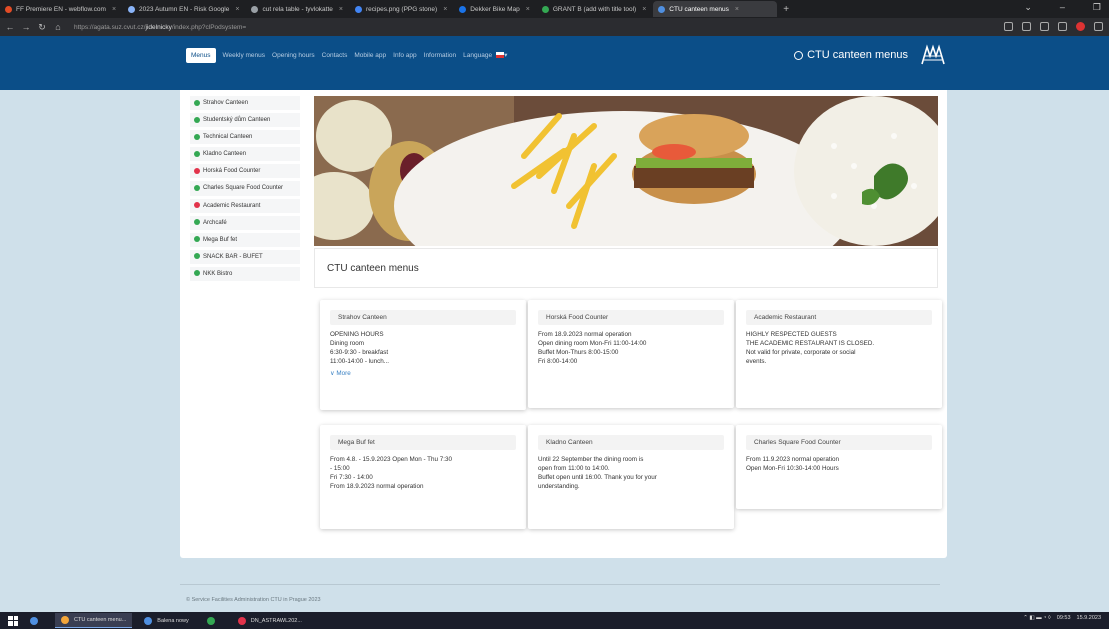 Image resolution: width=1109 pixels, height=629 pixels. I want to click on taskbar-item: Balena nowy, so click(166, 620).